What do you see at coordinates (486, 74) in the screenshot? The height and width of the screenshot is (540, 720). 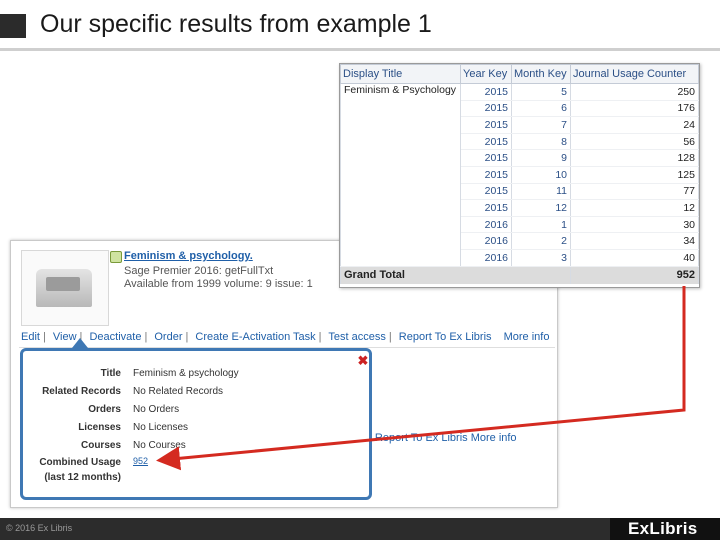 I see `column-header-year-key: Year Key` at bounding box center [486, 74].